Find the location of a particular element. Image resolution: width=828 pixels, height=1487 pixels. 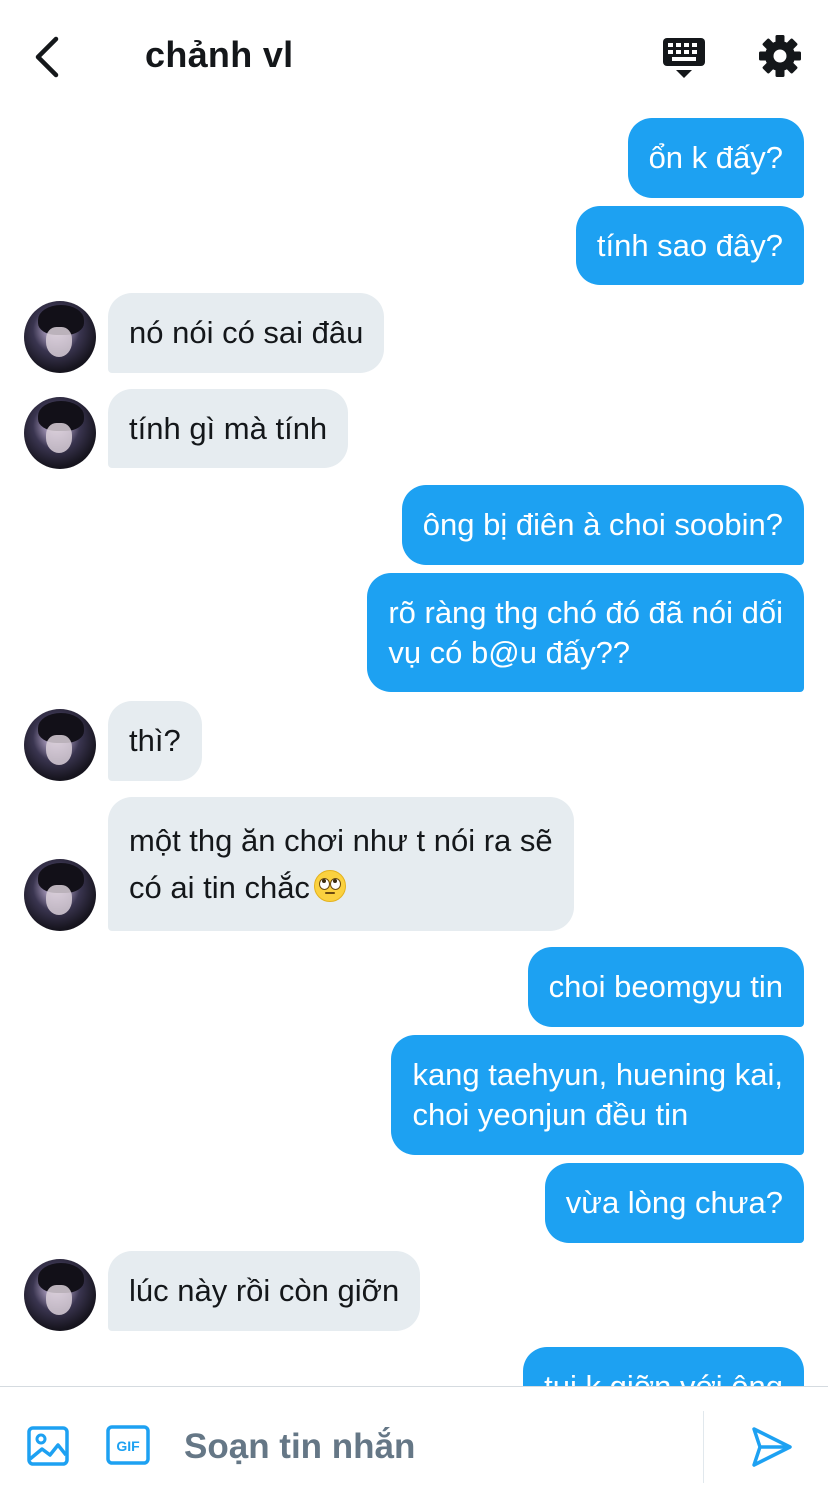

settings-button is located at coordinates (780, 56).